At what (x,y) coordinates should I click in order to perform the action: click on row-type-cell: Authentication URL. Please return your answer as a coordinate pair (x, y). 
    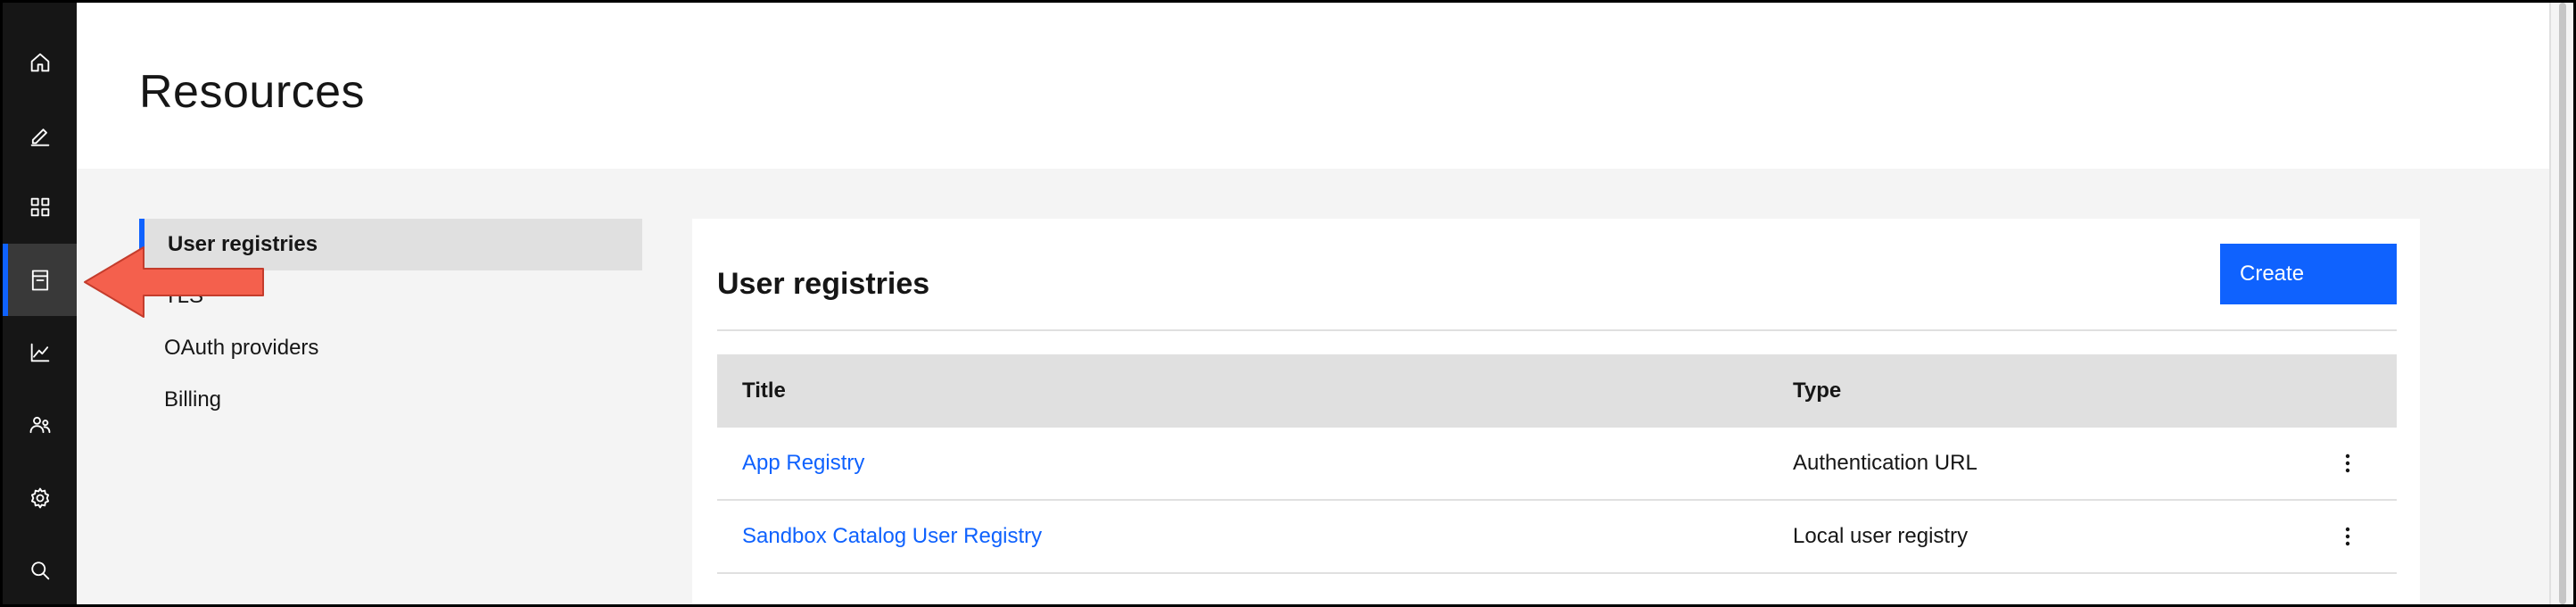
    Looking at the image, I should click on (1885, 463).